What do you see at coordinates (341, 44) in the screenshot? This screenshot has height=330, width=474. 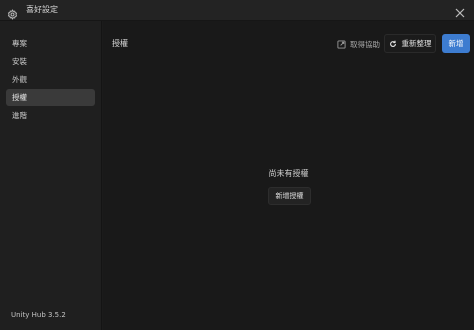 I see `external-link-icon` at bounding box center [341, 44].